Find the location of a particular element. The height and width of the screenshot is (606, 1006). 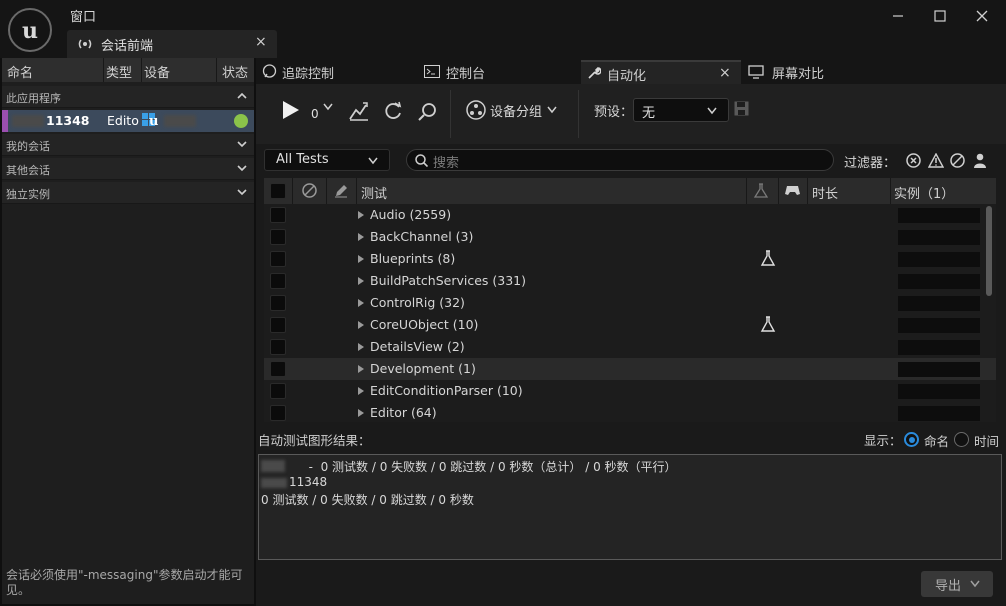

col-type: 类型 is located at coordinates (119, 71).